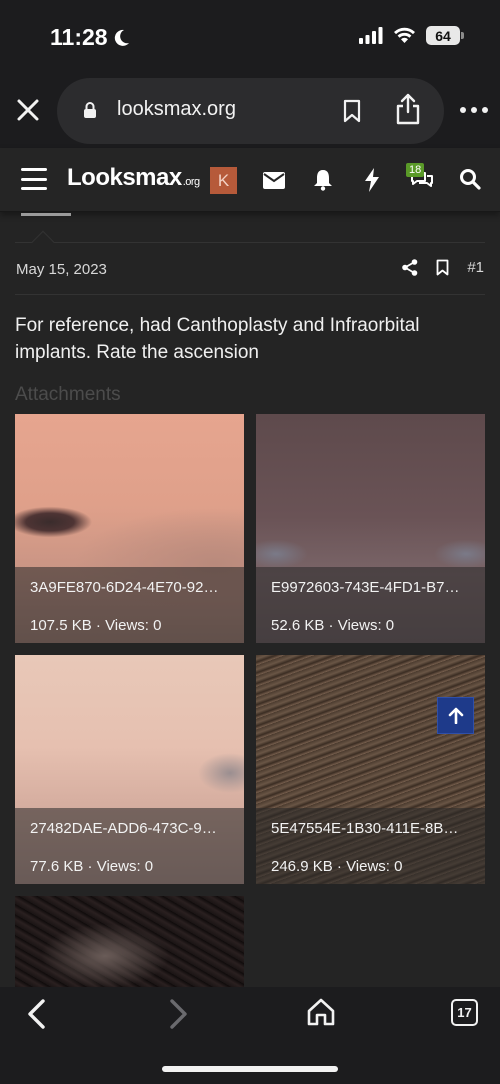  I want to click on battery-level: 64, so click(443, 35).